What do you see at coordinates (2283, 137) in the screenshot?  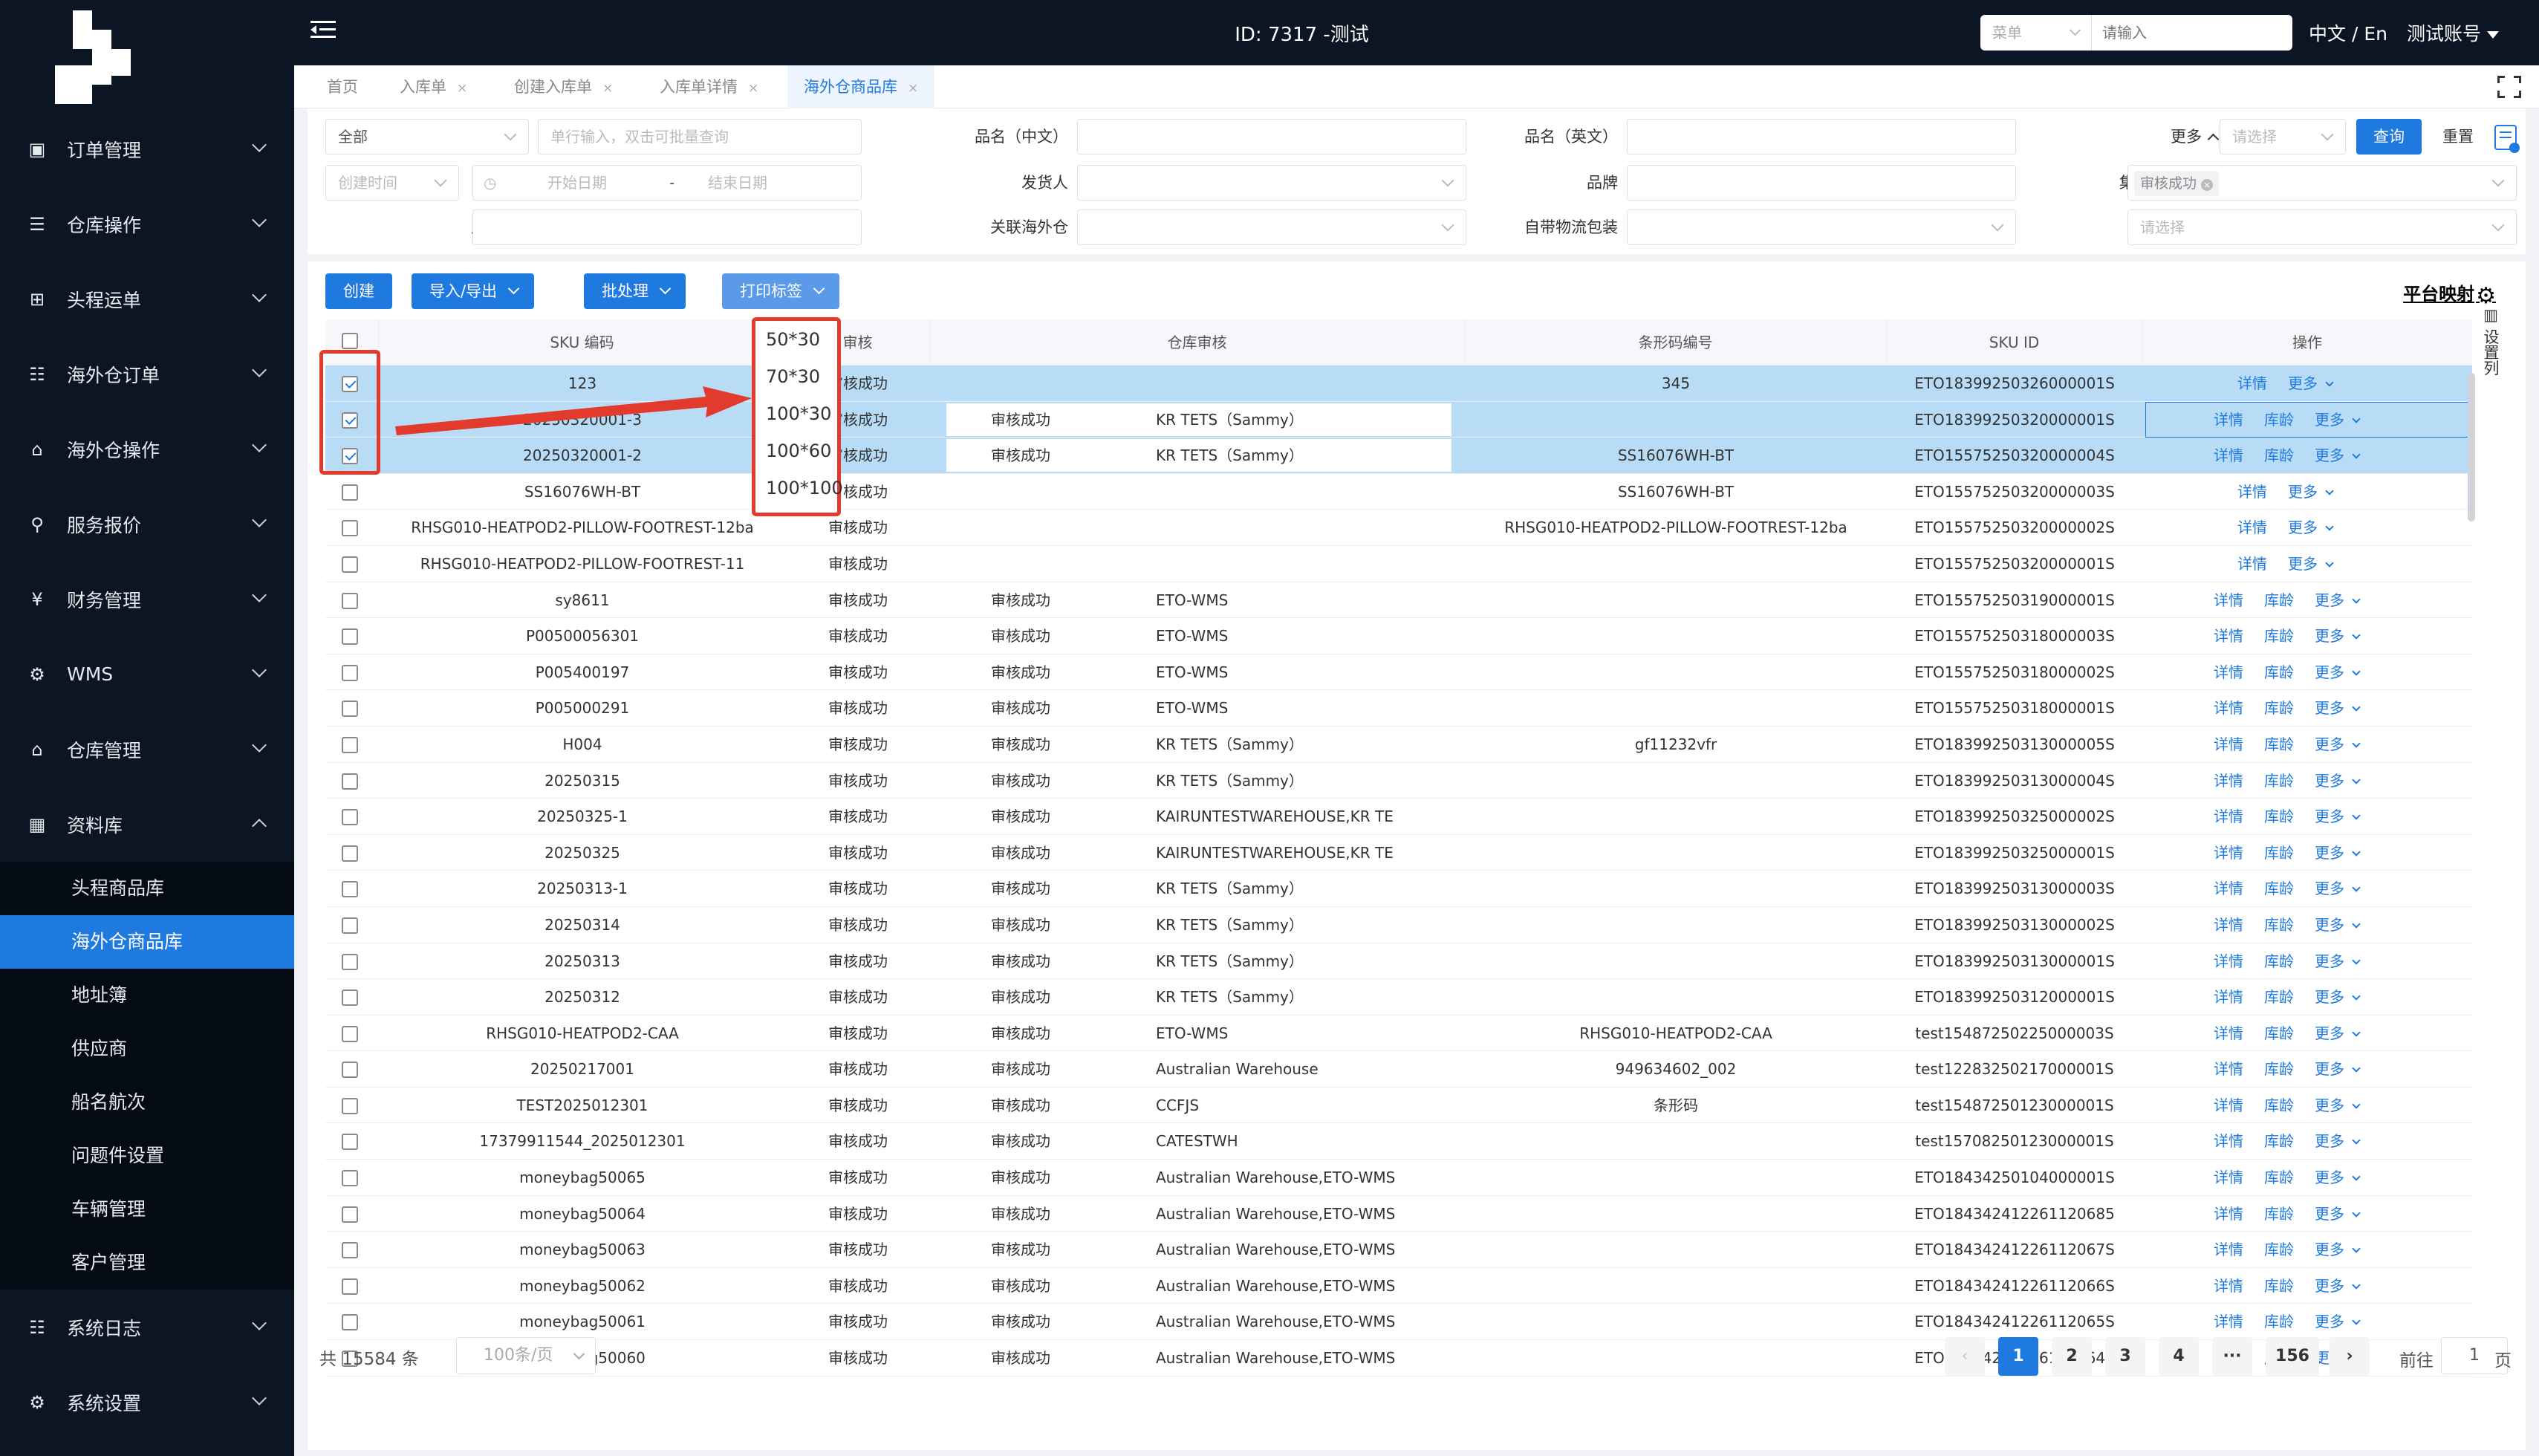 I see `more-select: 请选择` at bounding box center [2283, 137].